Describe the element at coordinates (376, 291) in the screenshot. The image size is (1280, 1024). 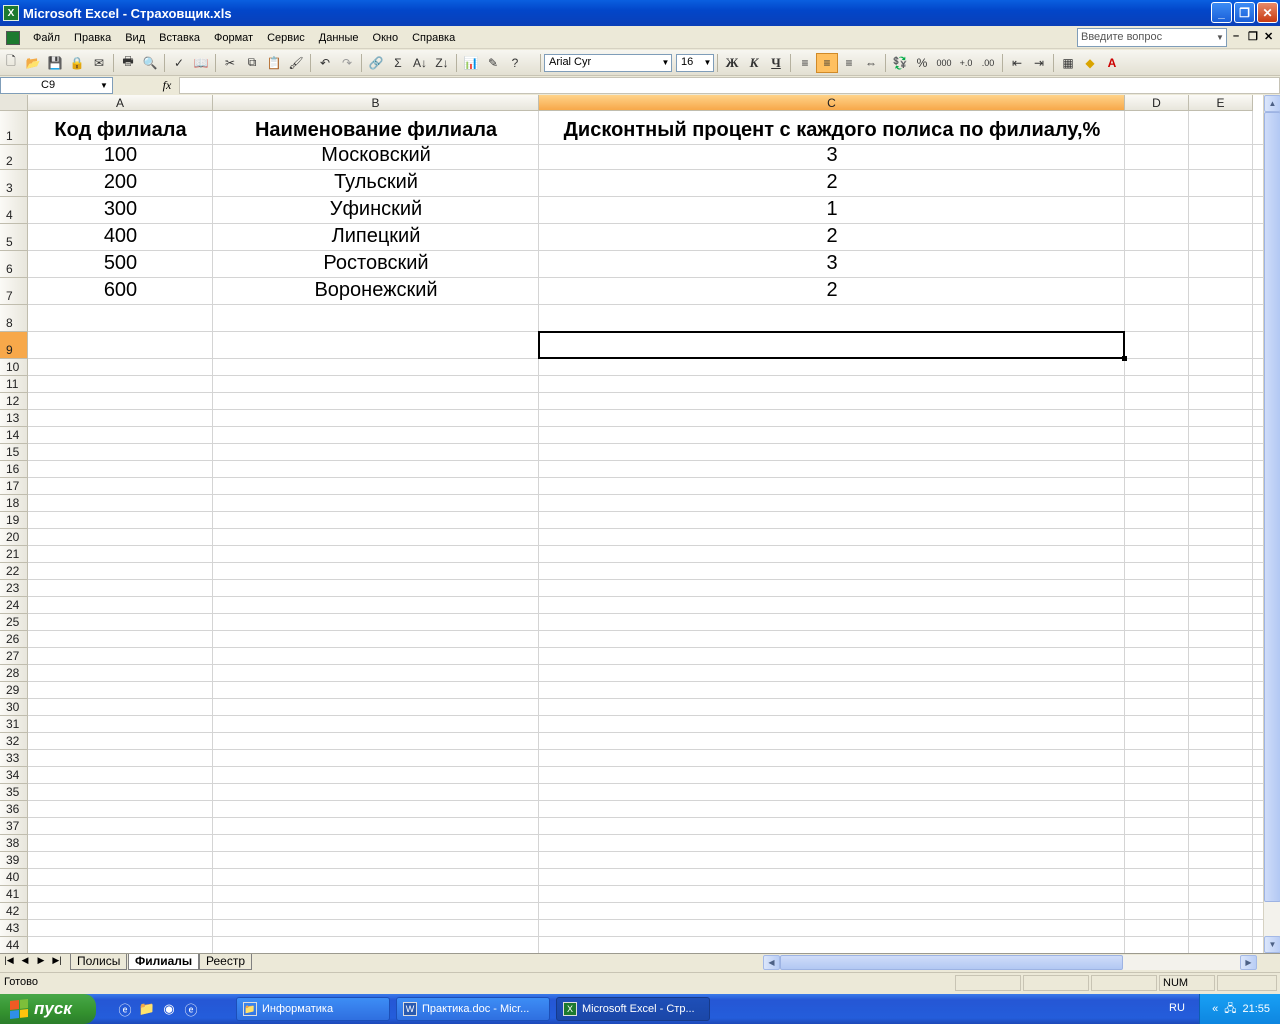
I see `table-cell: Воронежский` at that location.